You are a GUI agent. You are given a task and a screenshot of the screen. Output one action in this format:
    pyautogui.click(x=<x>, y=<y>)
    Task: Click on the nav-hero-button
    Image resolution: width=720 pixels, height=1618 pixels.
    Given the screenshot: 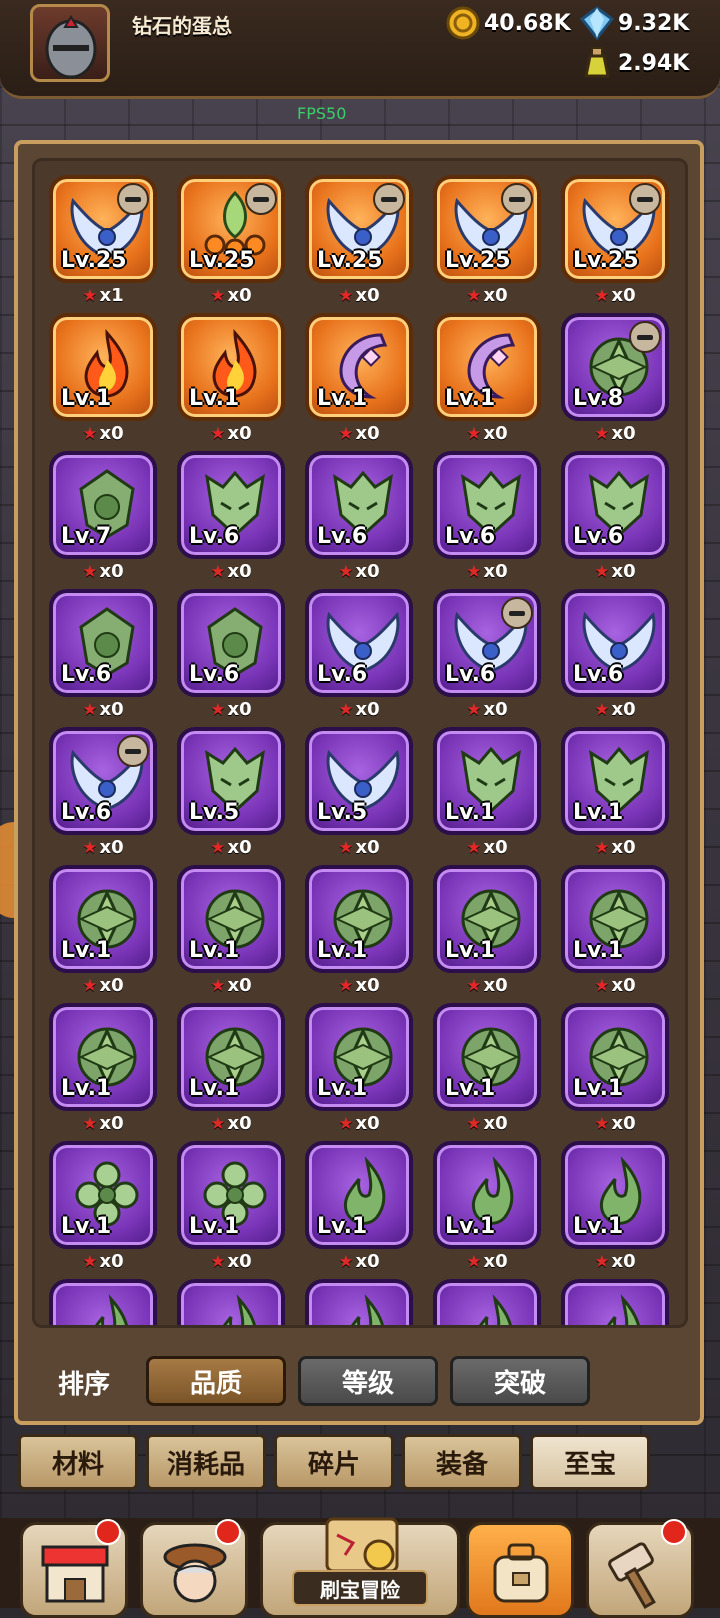 What is the action you would take?
    pyautogui.click(x=194, y=1568)
    